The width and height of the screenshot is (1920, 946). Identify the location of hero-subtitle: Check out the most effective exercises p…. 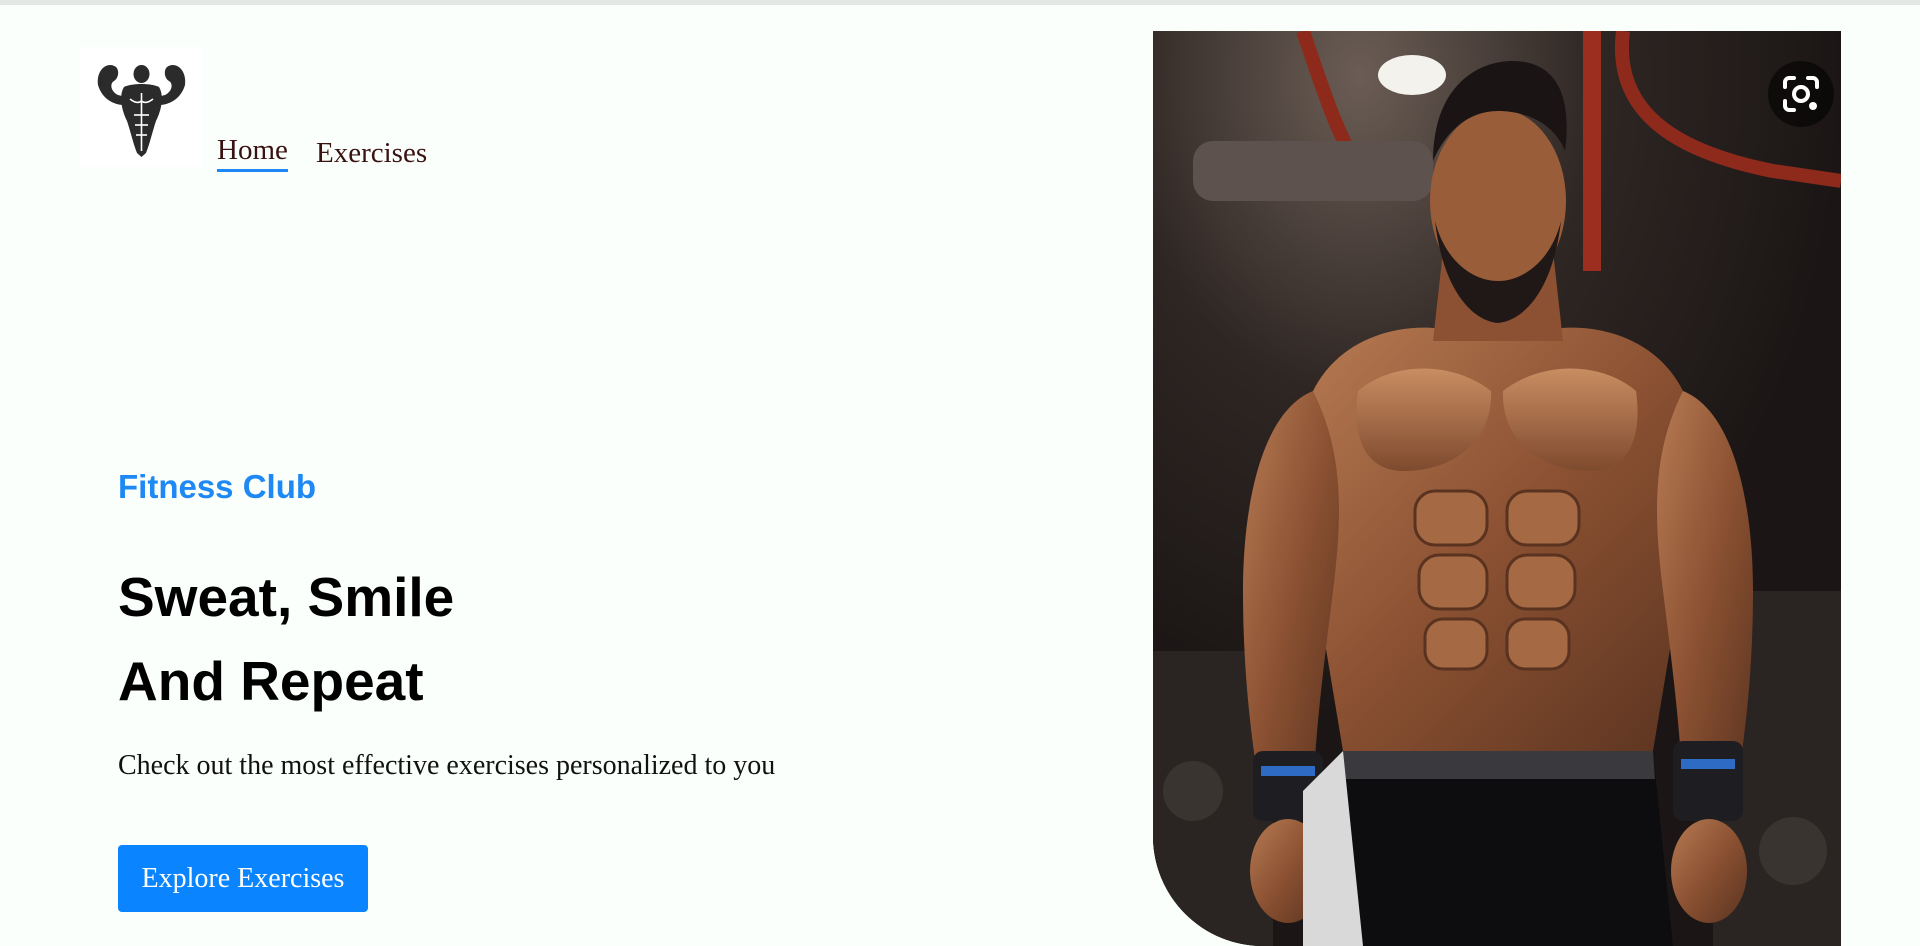
(447, 765).